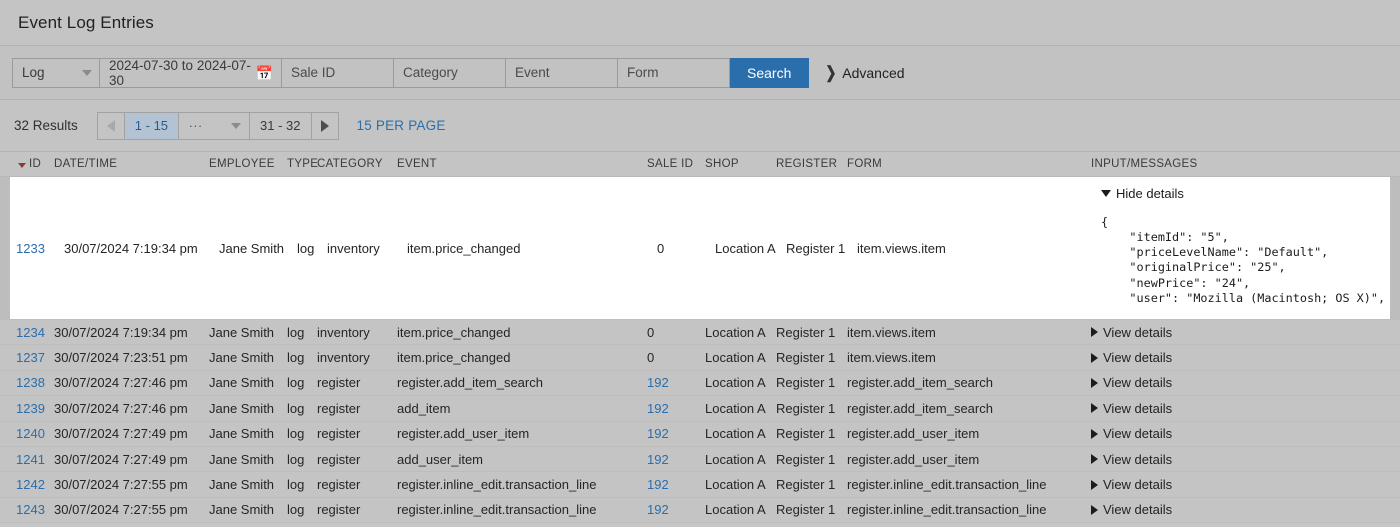 This screenshot has width=1400, height=527. Describe the element at coordinates (864, 72) in the screenshot. I see `advanced-toggle: ❯ Advanced` at that location.